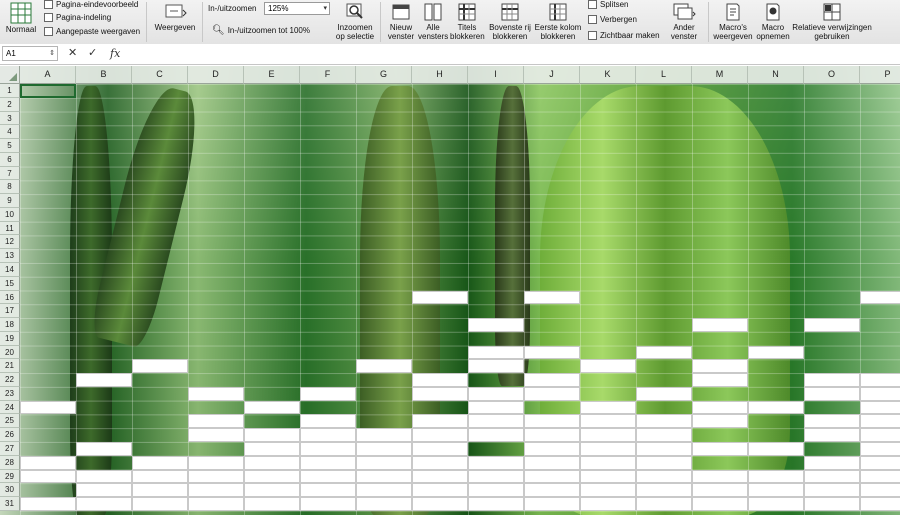 Image resolution: width=900 pixels, height=515 pixels. Describe the element at coordinates (384, 435) in the screenshot. I see `white-cell-g26` at that location.